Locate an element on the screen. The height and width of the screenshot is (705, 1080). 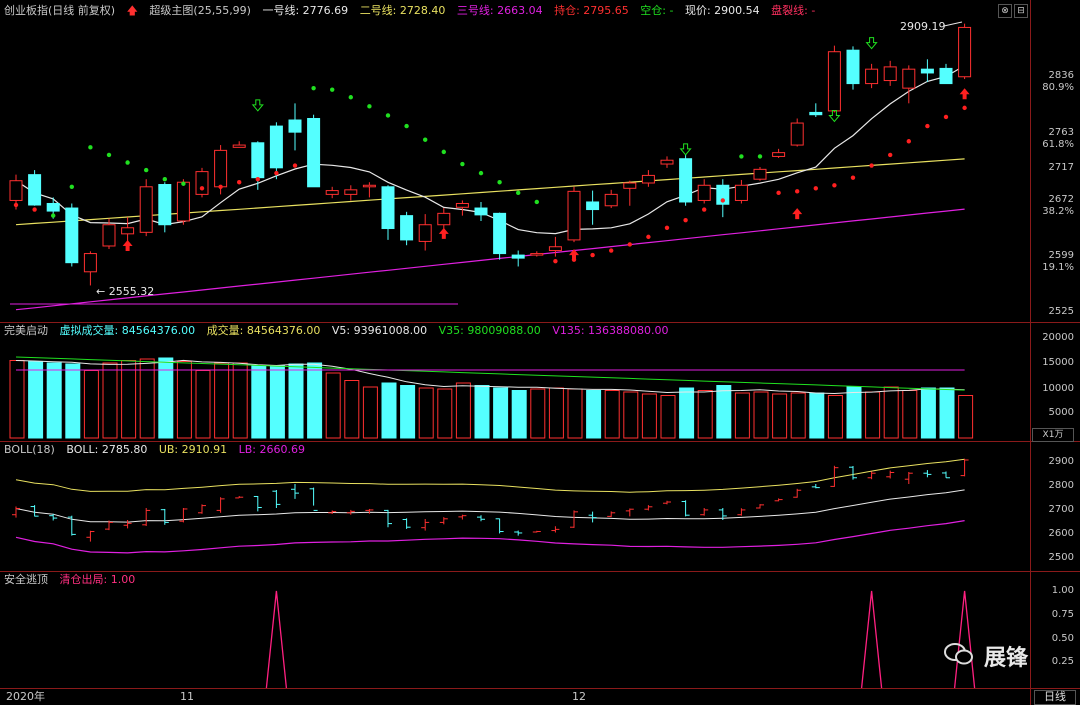
axis-label: 0.75 is located at coordinates (1062, 614).